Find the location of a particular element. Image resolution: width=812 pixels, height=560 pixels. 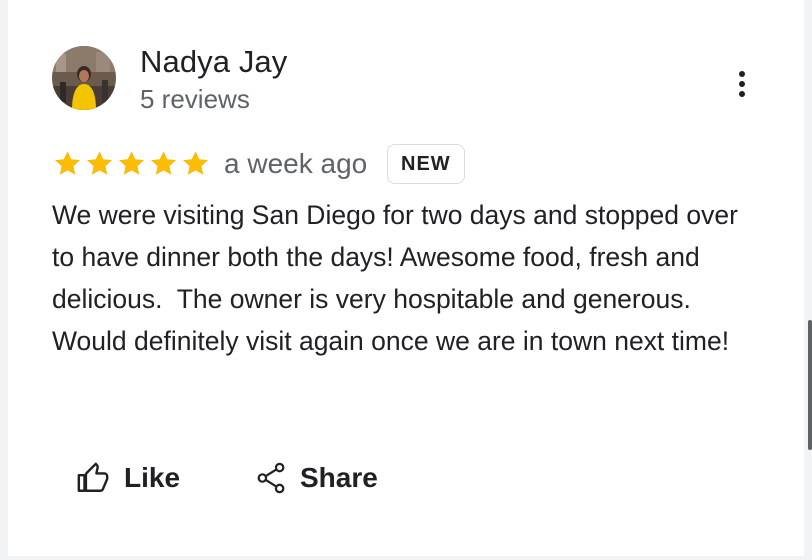

reviewer-name: Nadya Jay is located at coordinates (213, 62).